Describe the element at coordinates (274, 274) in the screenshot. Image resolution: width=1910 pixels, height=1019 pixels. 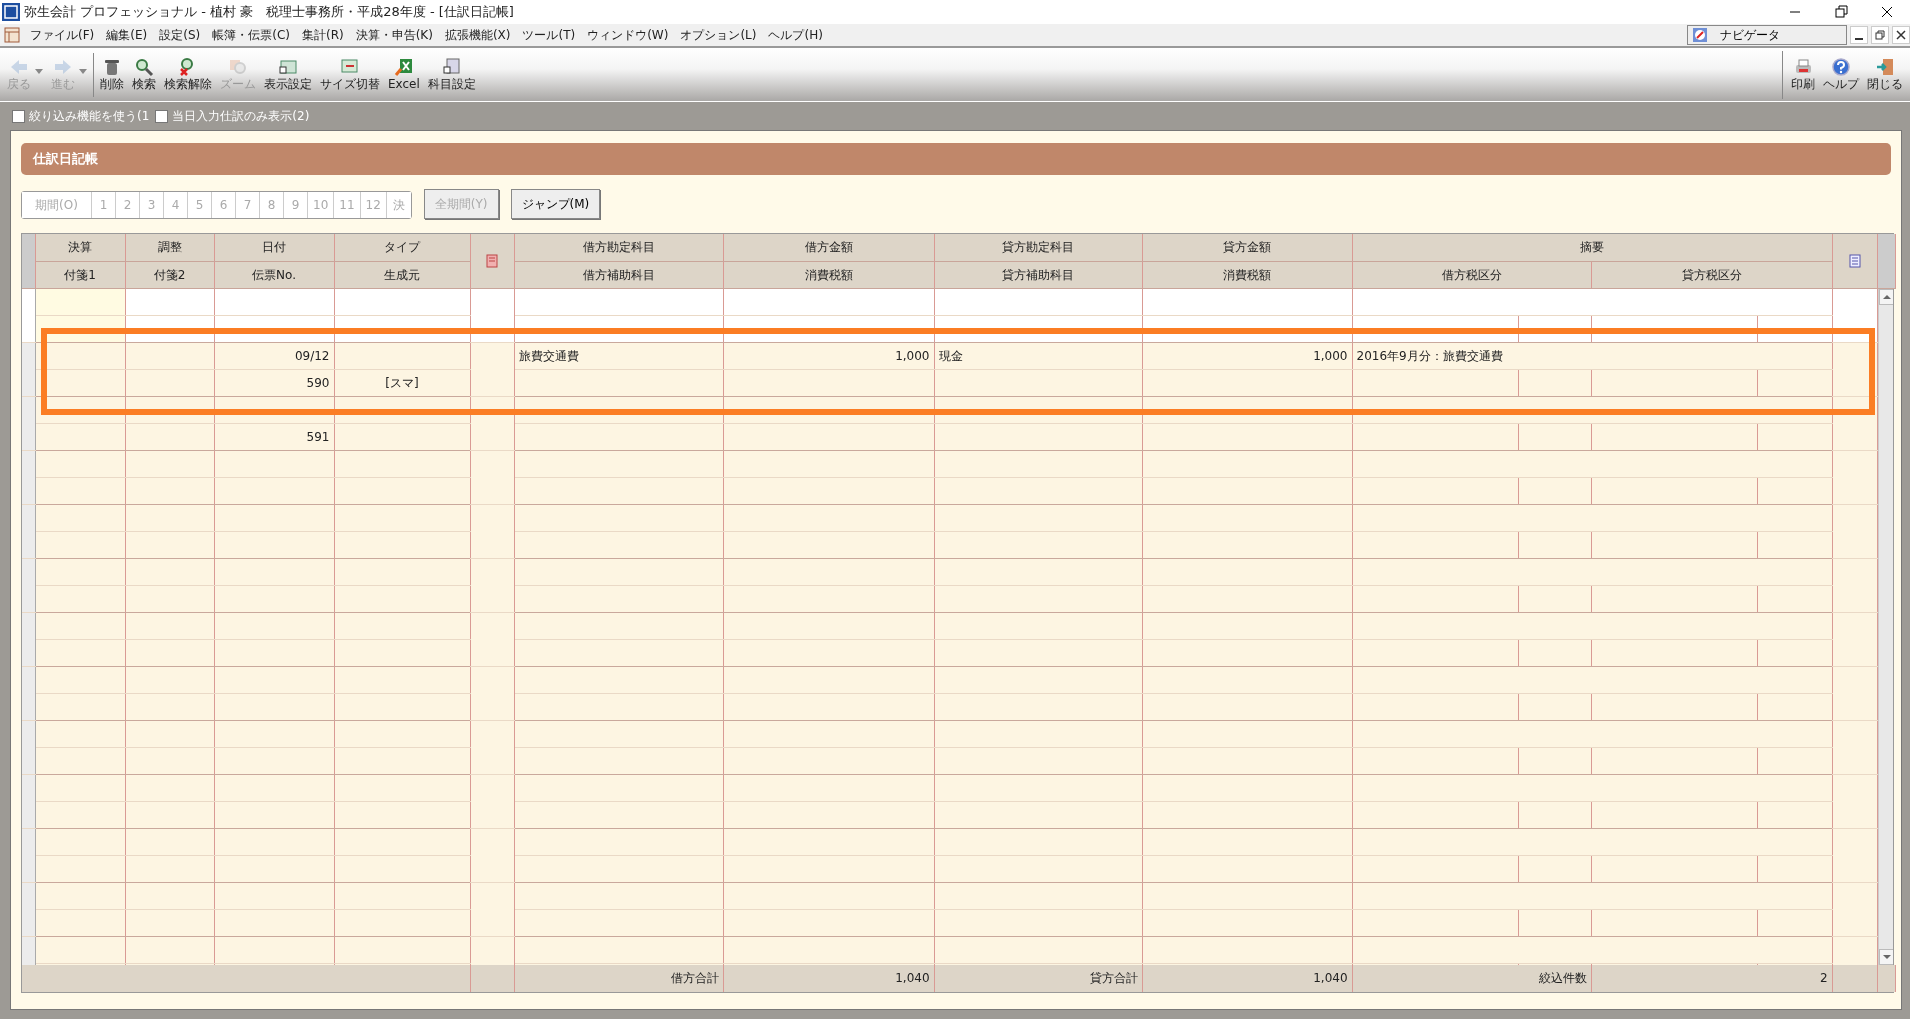
I see `column-header: 伝票No.` at that location.